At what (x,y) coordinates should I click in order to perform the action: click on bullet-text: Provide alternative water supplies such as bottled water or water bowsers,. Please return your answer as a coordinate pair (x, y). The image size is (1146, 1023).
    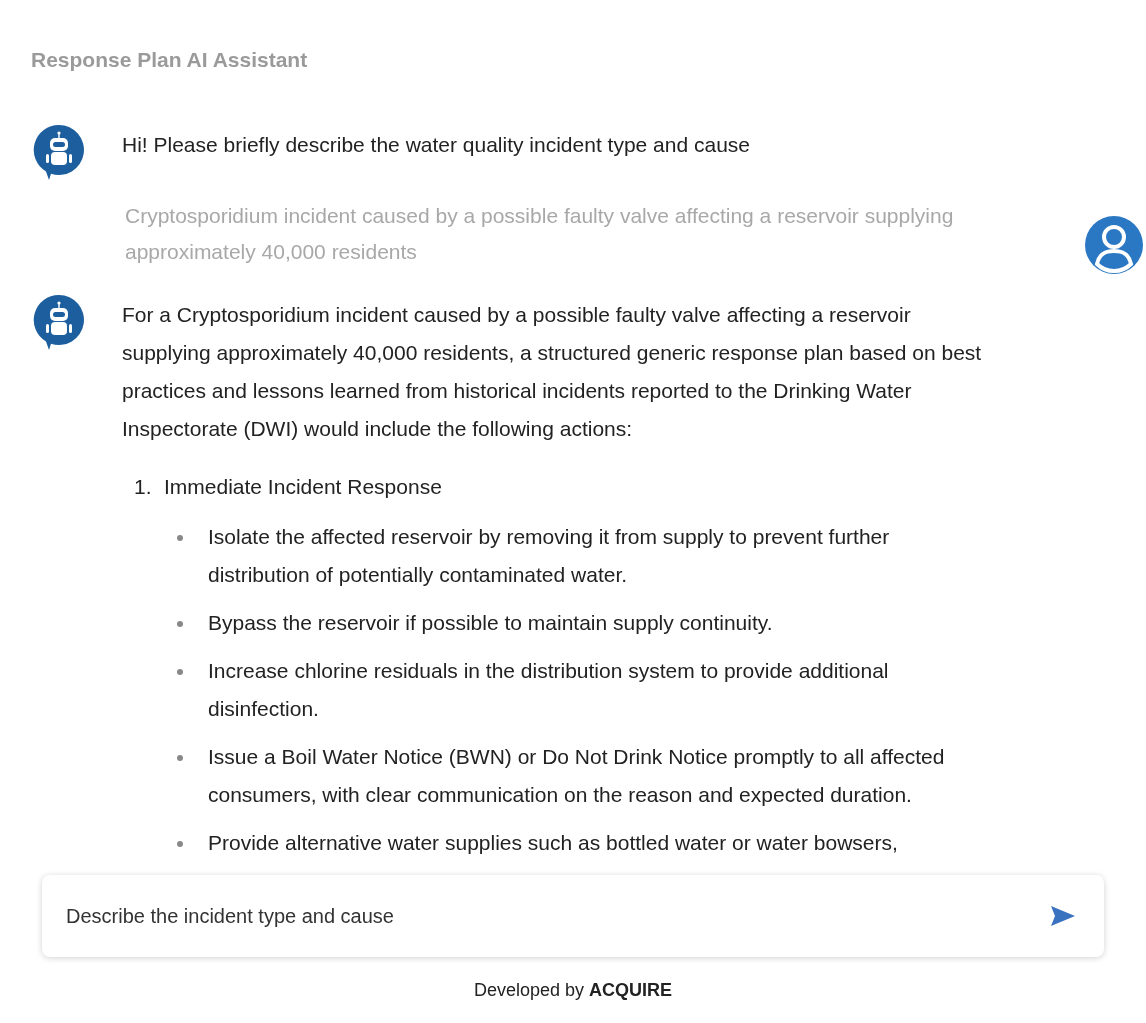
    Looking at the image, I should click on (553, 842).